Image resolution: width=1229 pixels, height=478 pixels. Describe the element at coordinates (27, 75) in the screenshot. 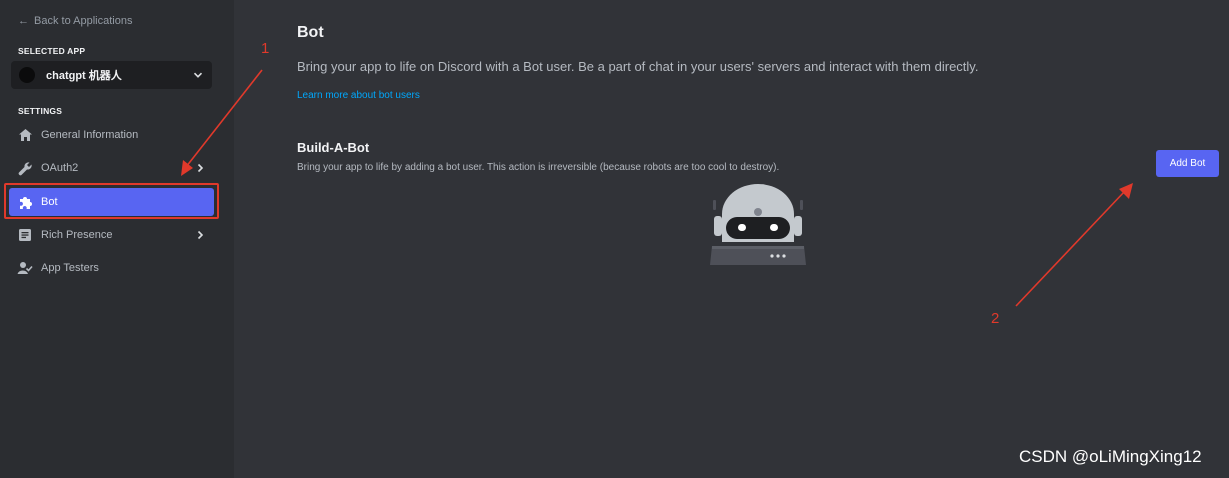

I see `app-avatar` at that location.